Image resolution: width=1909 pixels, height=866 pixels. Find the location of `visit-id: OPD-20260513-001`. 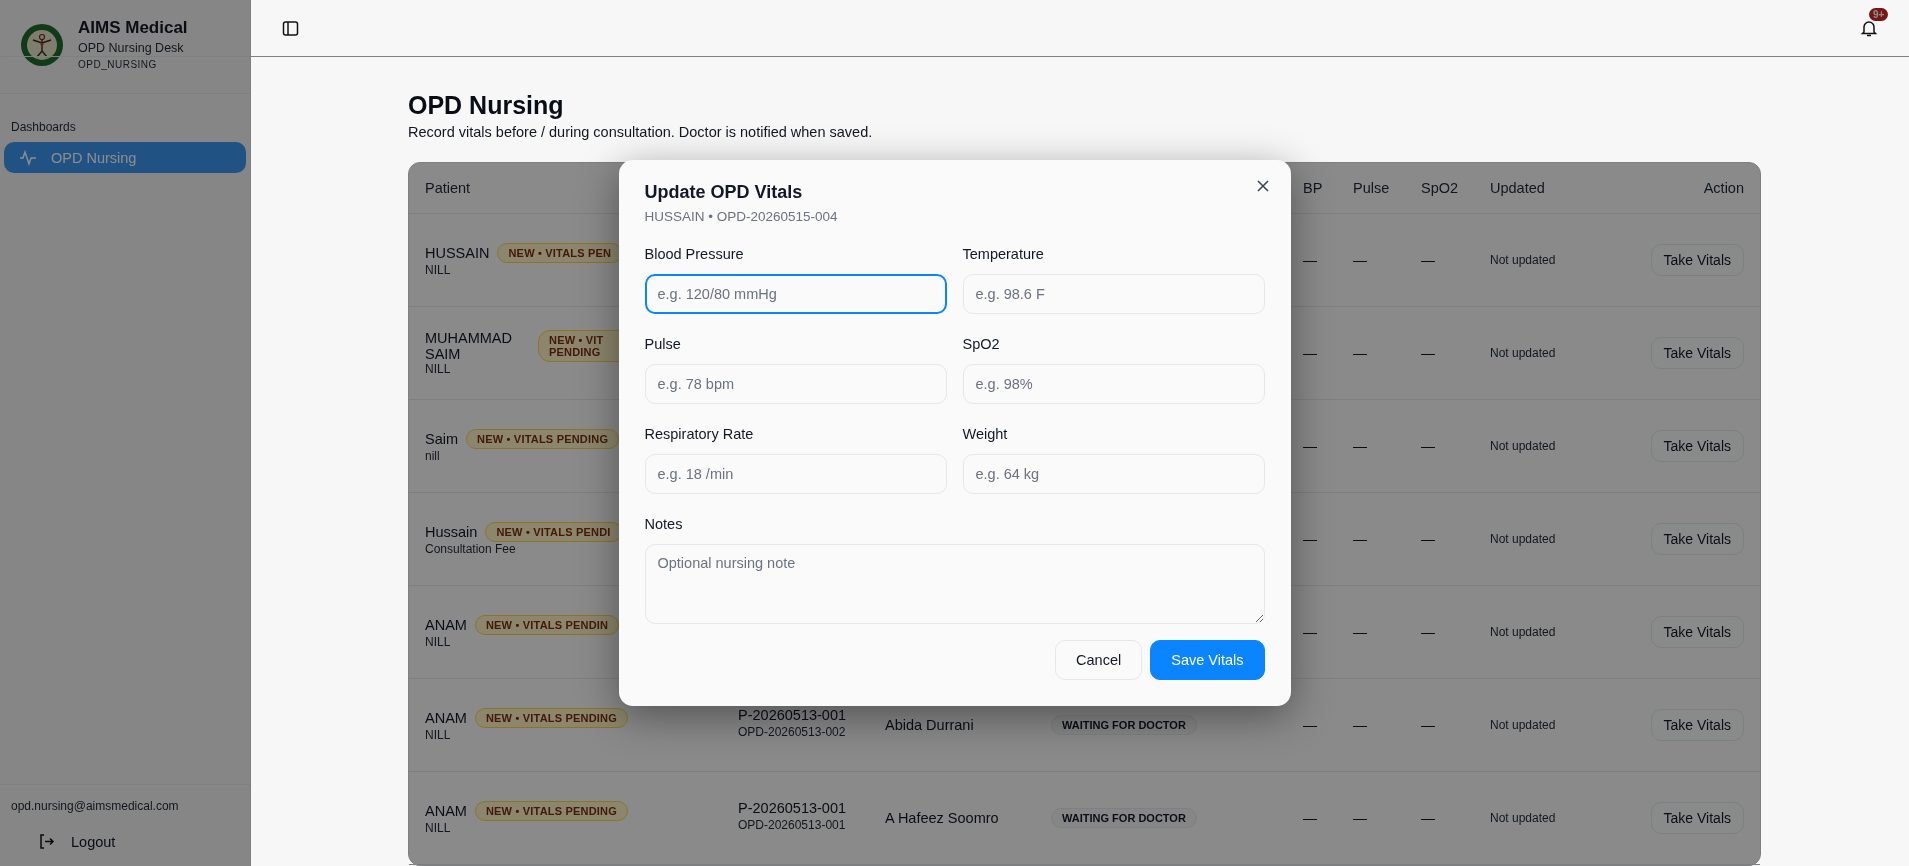

visit-id: OPD-20260513-001 is located at coordinates (792, 826).